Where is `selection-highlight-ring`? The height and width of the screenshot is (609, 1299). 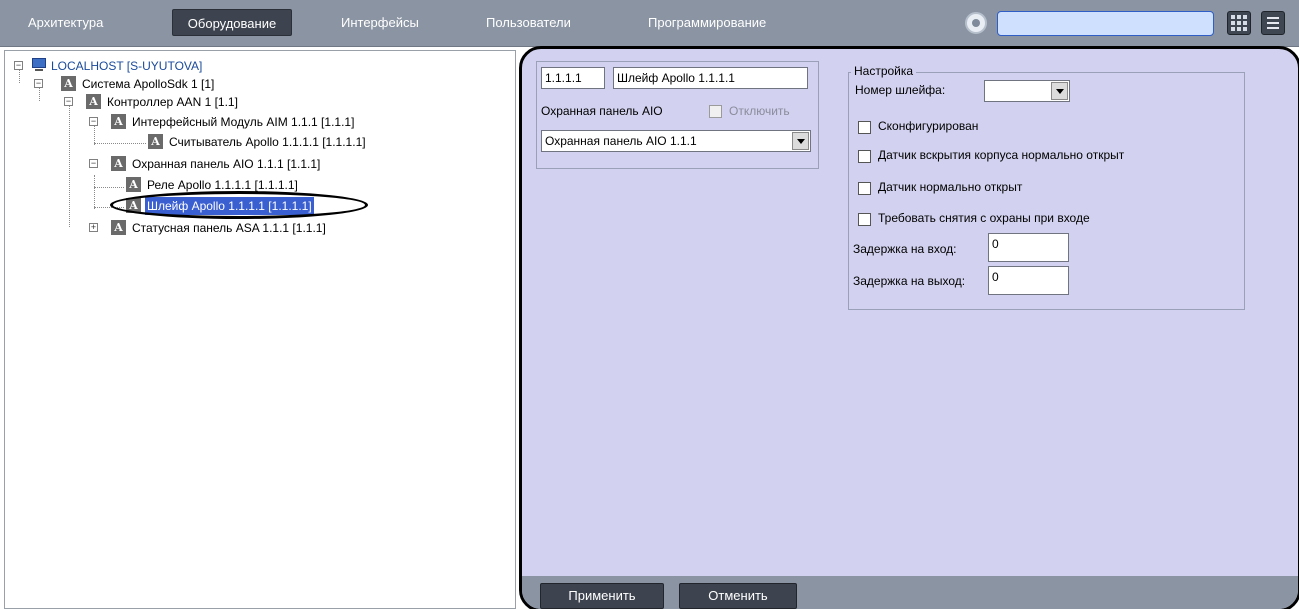 selection-highlight-ring is located at coordinates (239, 205).